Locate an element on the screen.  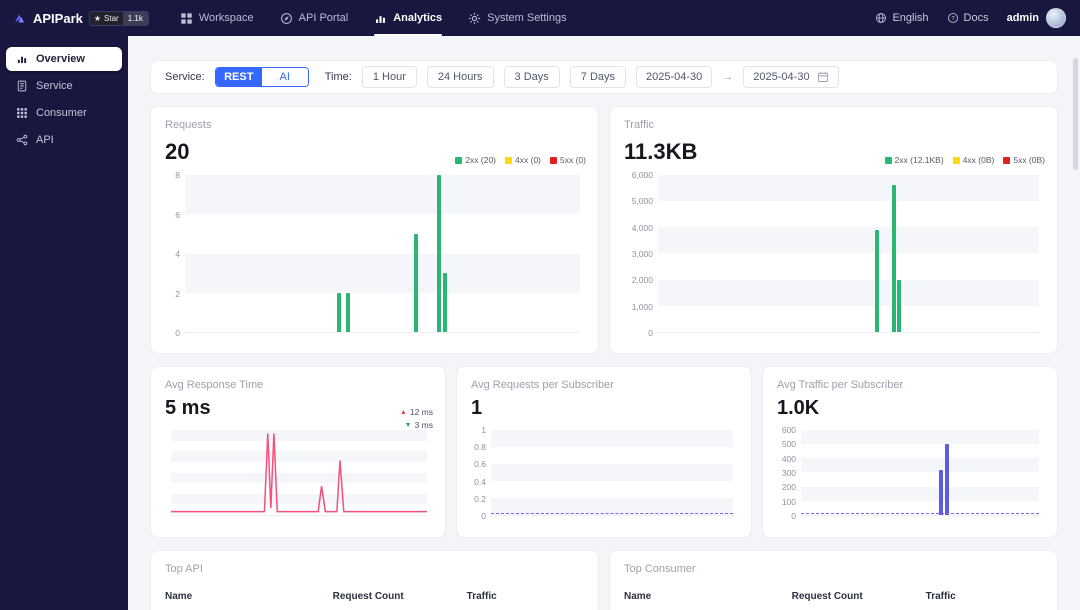
docs-link: ? Docs is located at coordinates (968, 18).